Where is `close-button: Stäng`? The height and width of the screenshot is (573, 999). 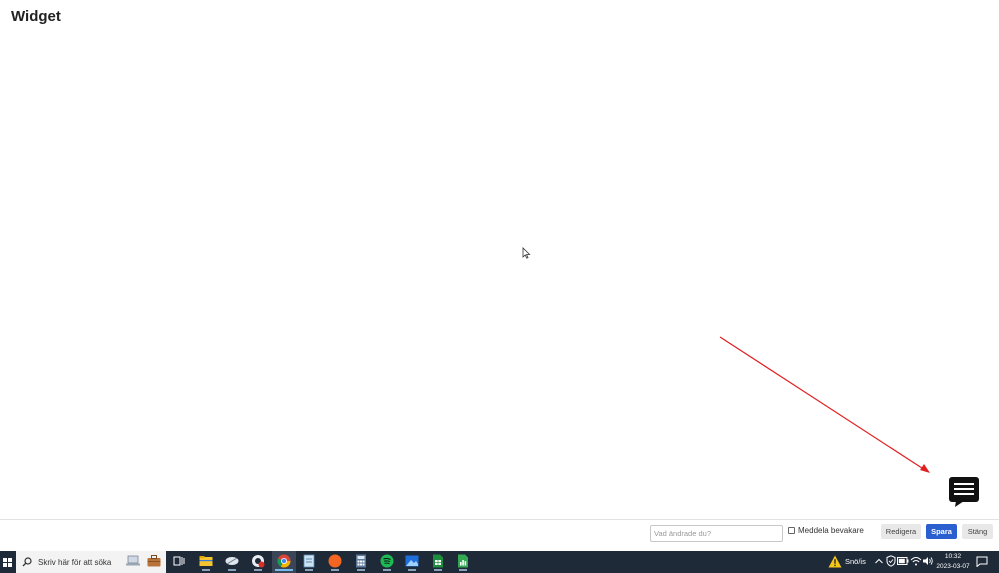
close-button: Stäng is located at coordinates (977, 531).